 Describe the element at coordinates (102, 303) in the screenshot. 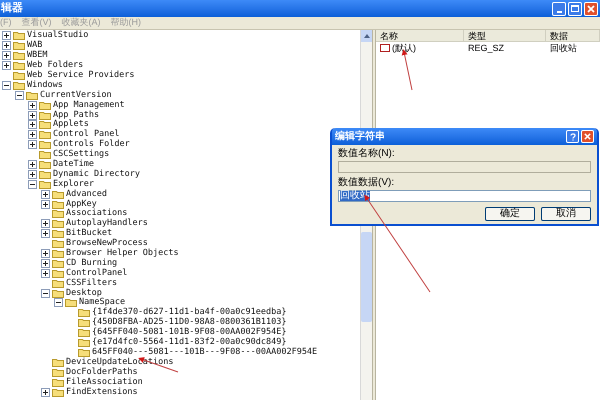

I see `tree-item: NameSpace` at that location.